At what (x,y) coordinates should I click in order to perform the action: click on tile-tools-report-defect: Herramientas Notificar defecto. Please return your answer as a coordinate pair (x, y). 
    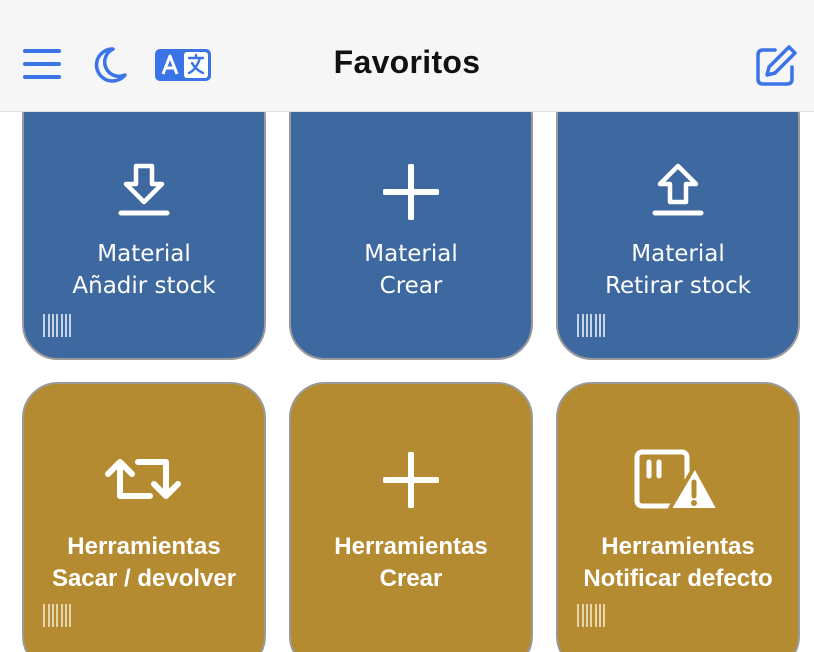
    Looking at the image, I should click on (678, 517).